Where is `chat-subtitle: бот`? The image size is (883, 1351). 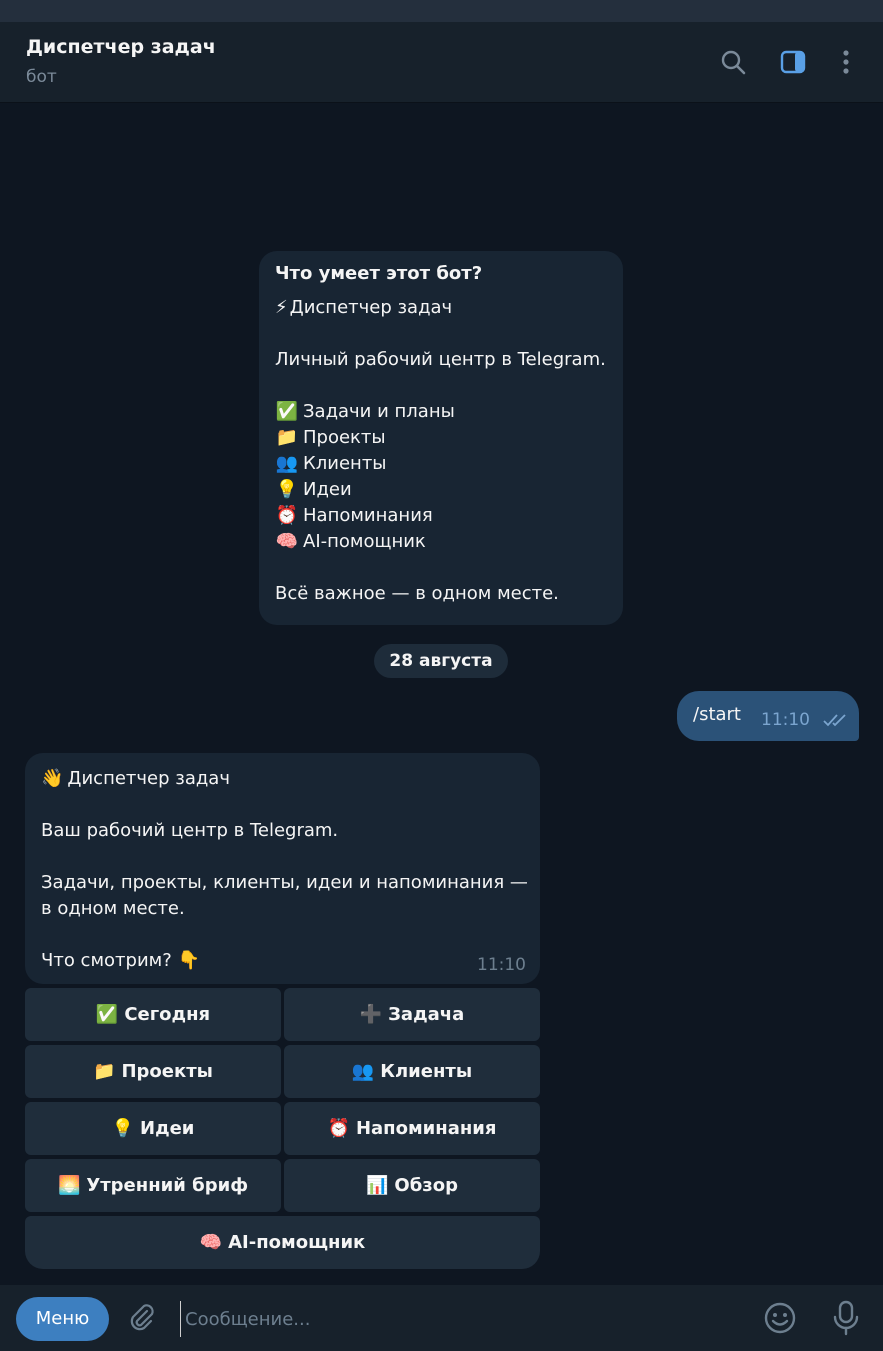 chat-subtitle: бот is located at coordinates (41, 77).